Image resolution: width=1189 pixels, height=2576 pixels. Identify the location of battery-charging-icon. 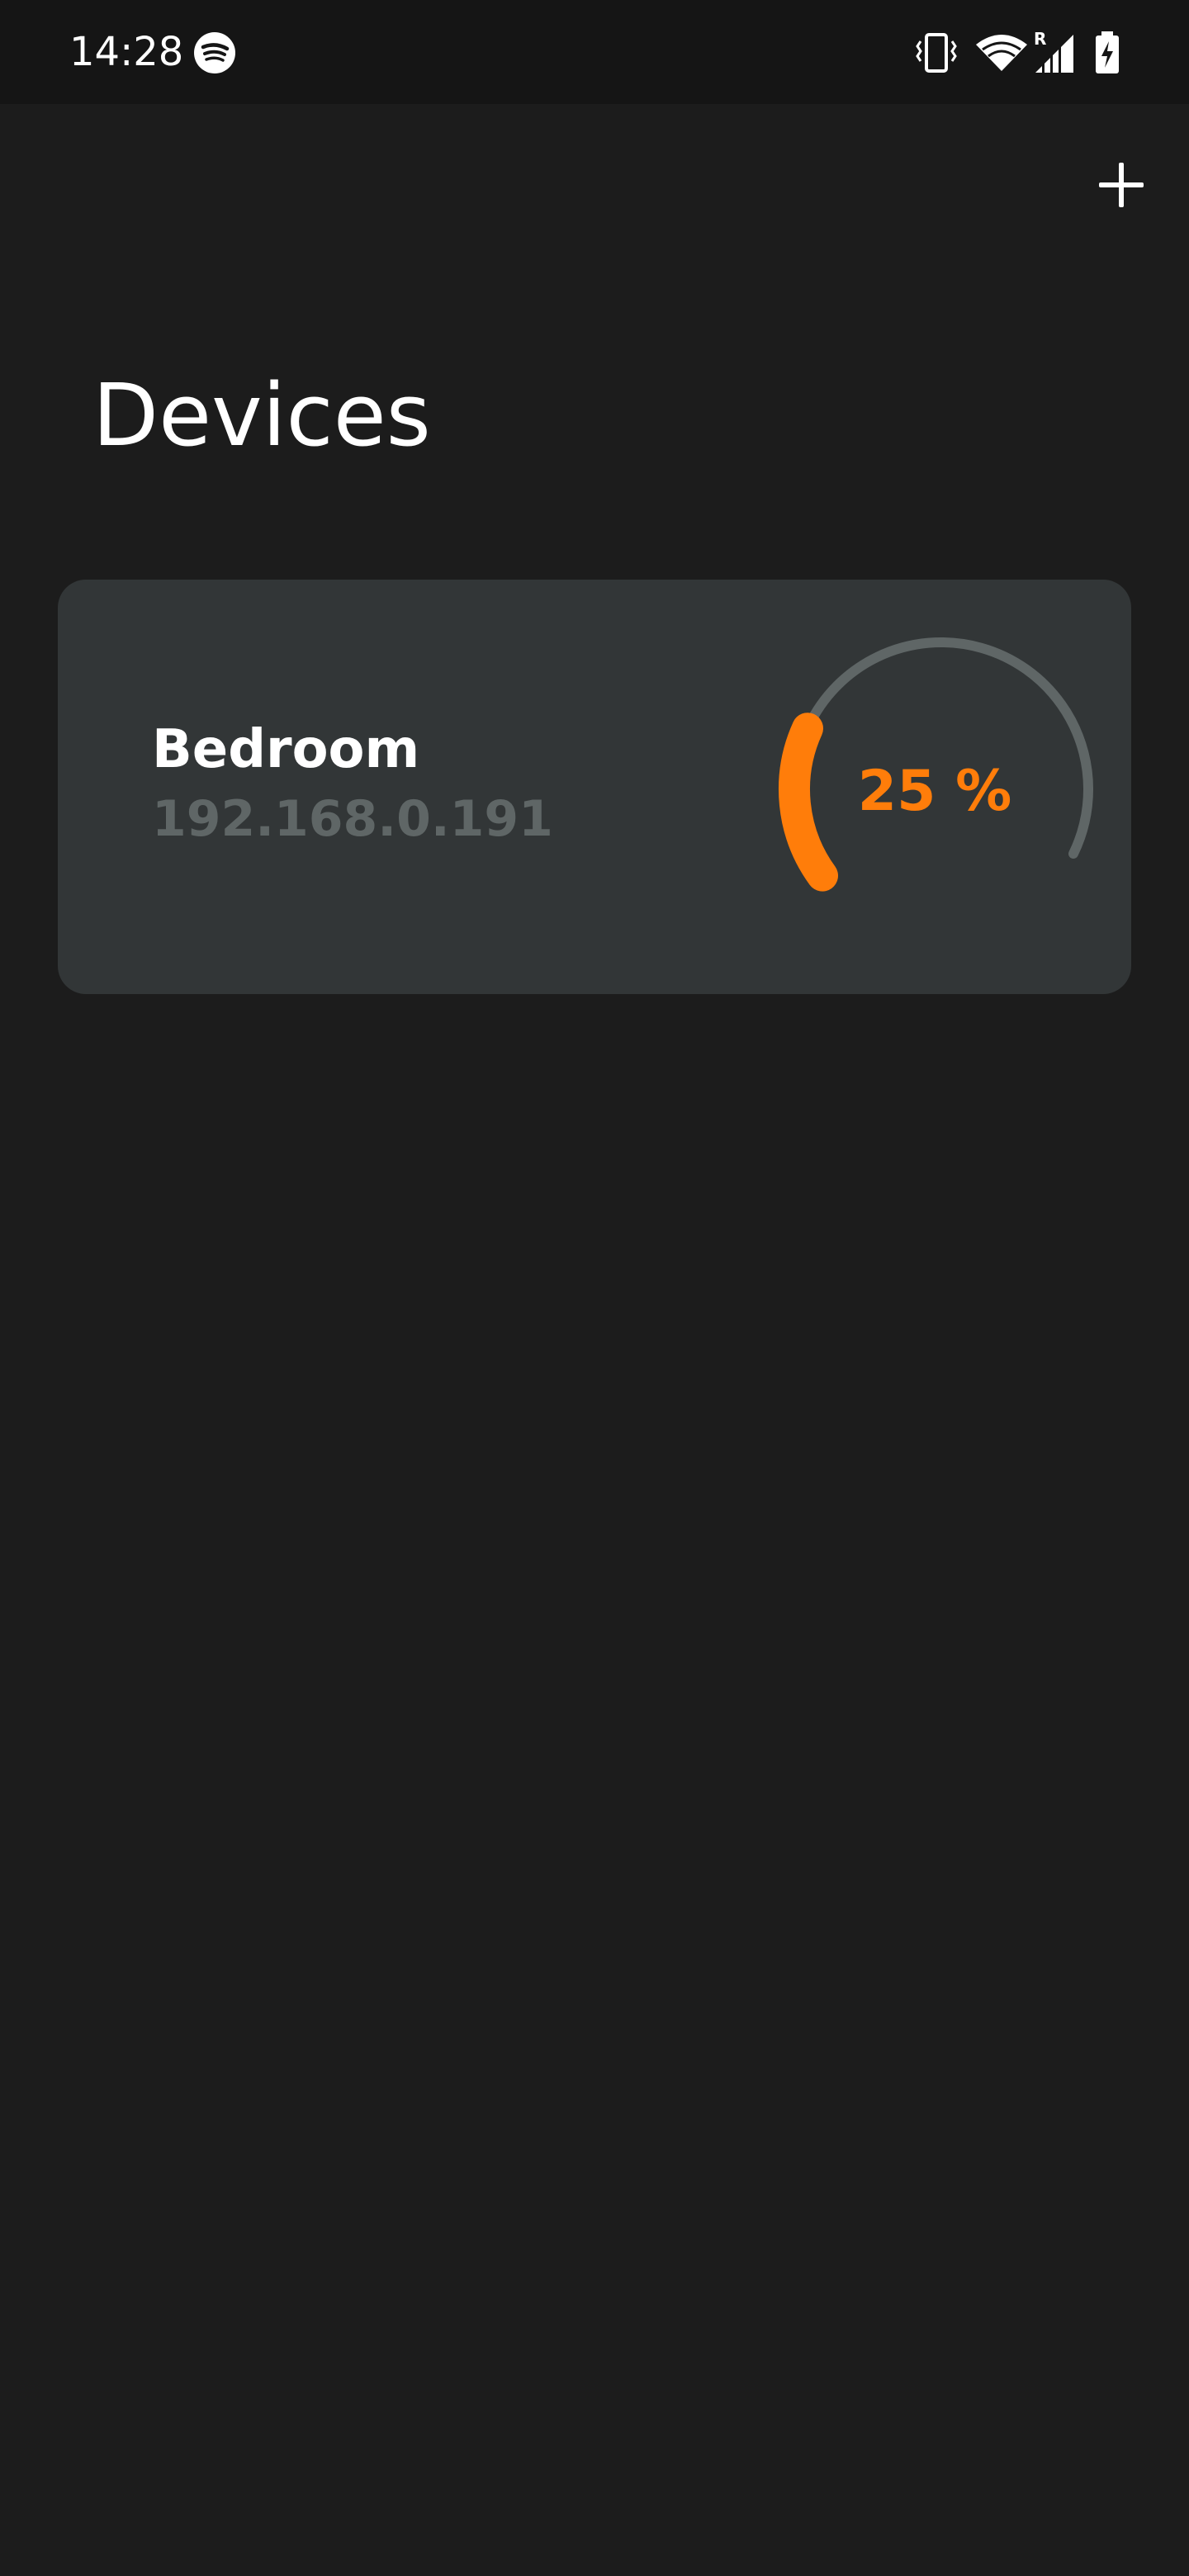
(1107, 52).